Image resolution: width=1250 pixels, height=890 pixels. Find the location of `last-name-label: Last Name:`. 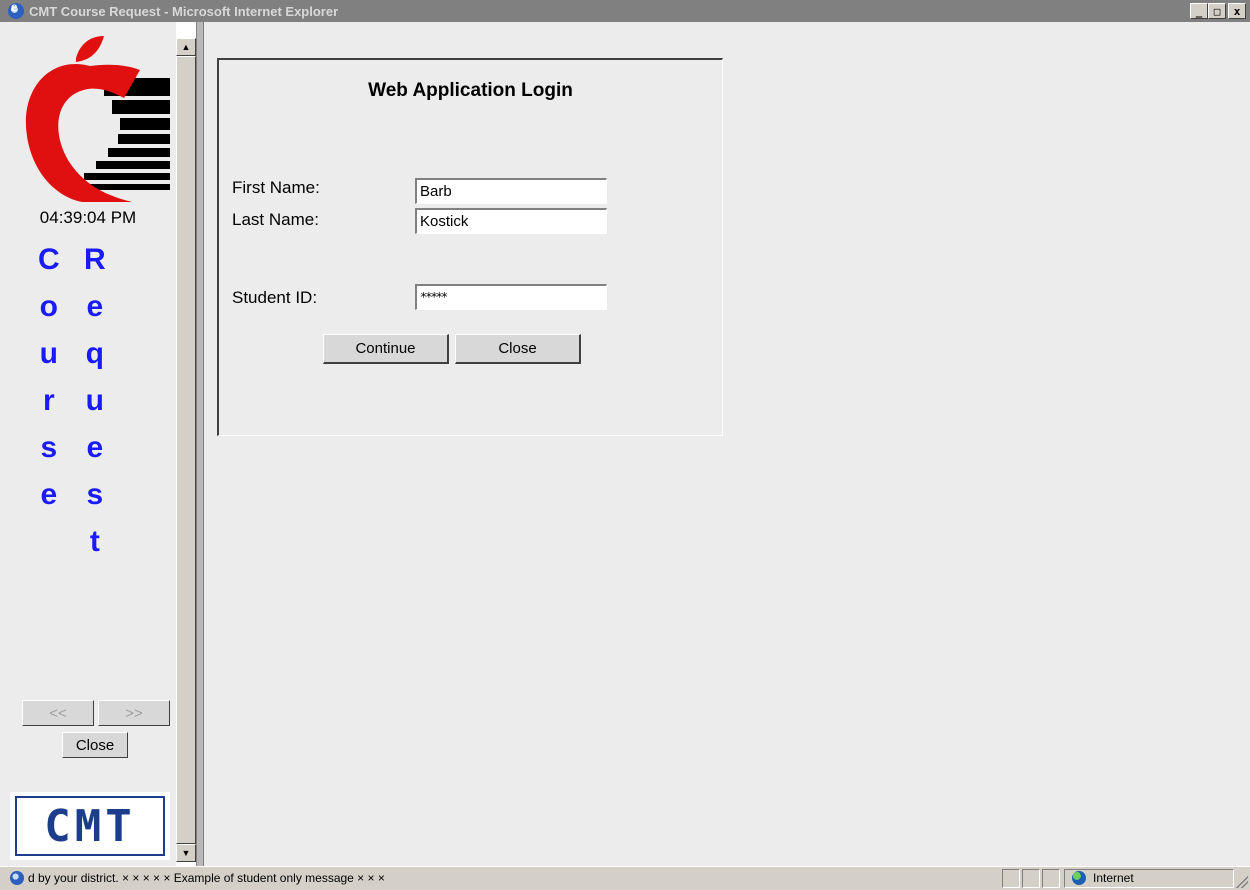

last-name-label: Last Name: is located at coordinates (275, 219).